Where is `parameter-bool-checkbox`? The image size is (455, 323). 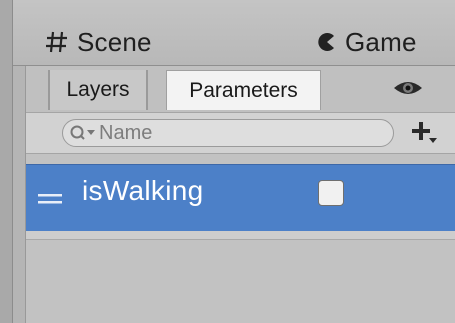 parameter-bool-checkbox is located at coordinates (331, 193).